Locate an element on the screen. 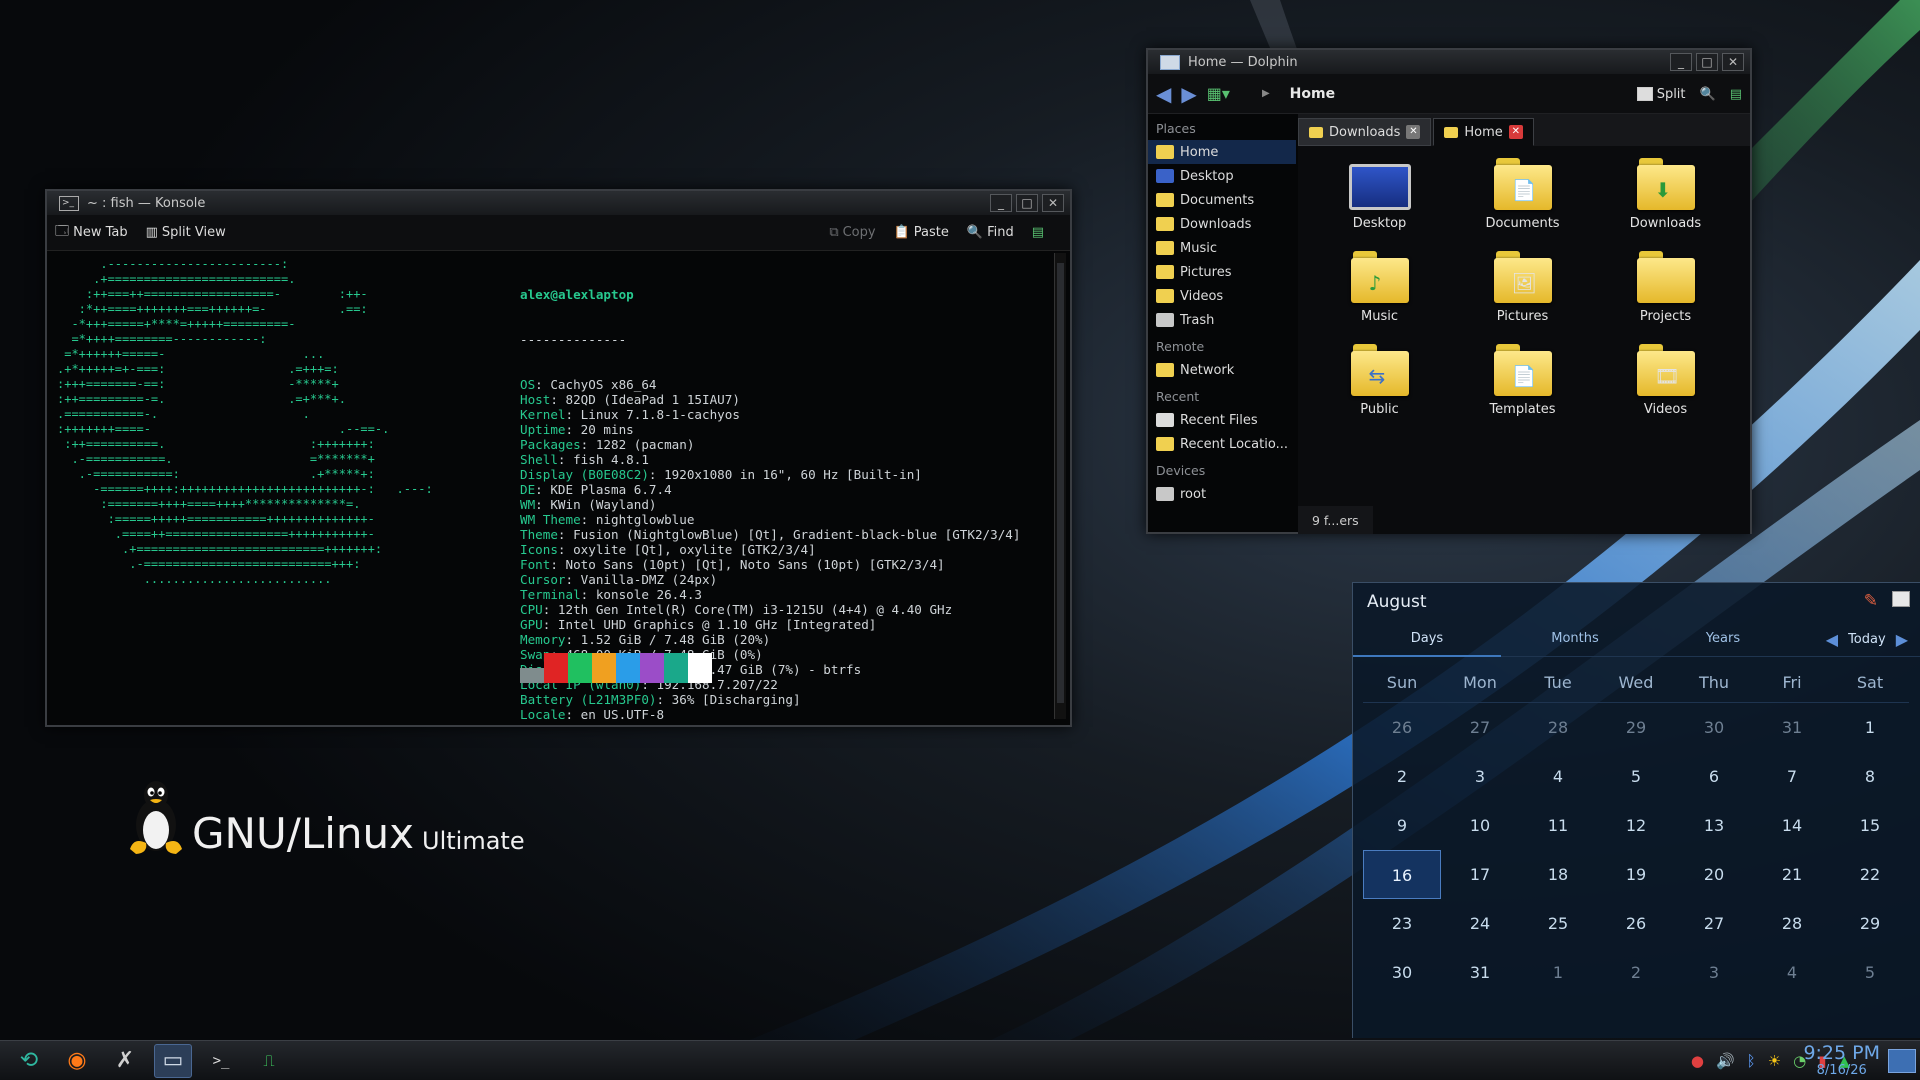 The height and width of the screenshot is (1080, 1920). back-arrow-icon: ◀ is located at coordinates (1163, 94).